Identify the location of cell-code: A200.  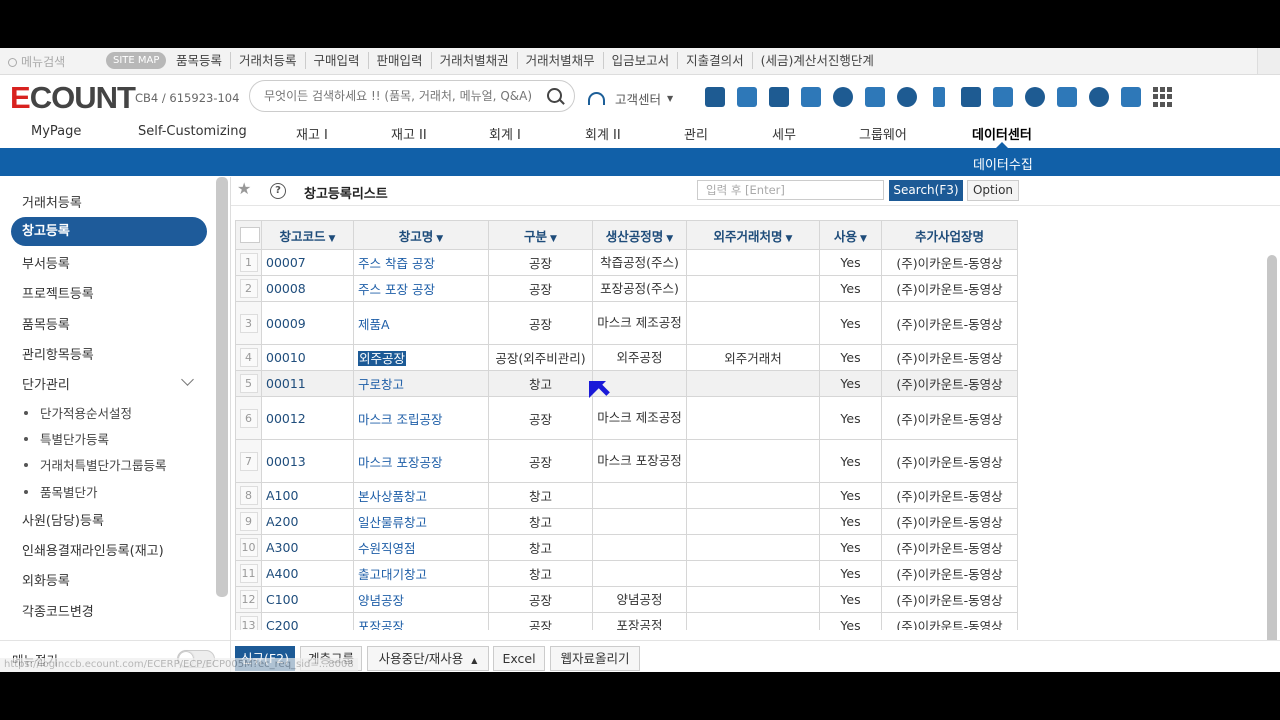
(307, 521).